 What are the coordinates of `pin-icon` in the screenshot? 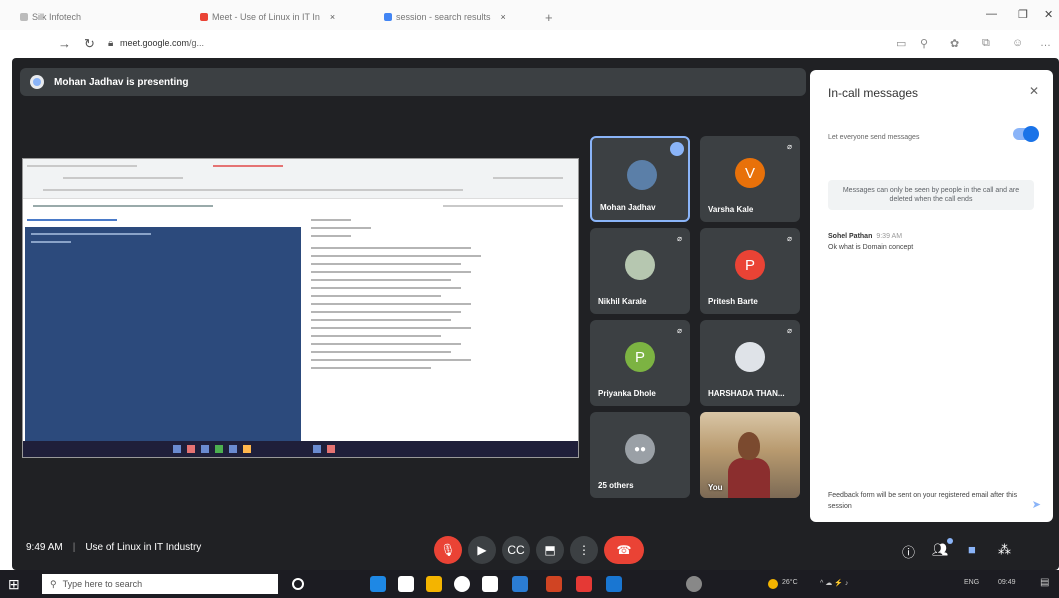 It's located at (677, 149).